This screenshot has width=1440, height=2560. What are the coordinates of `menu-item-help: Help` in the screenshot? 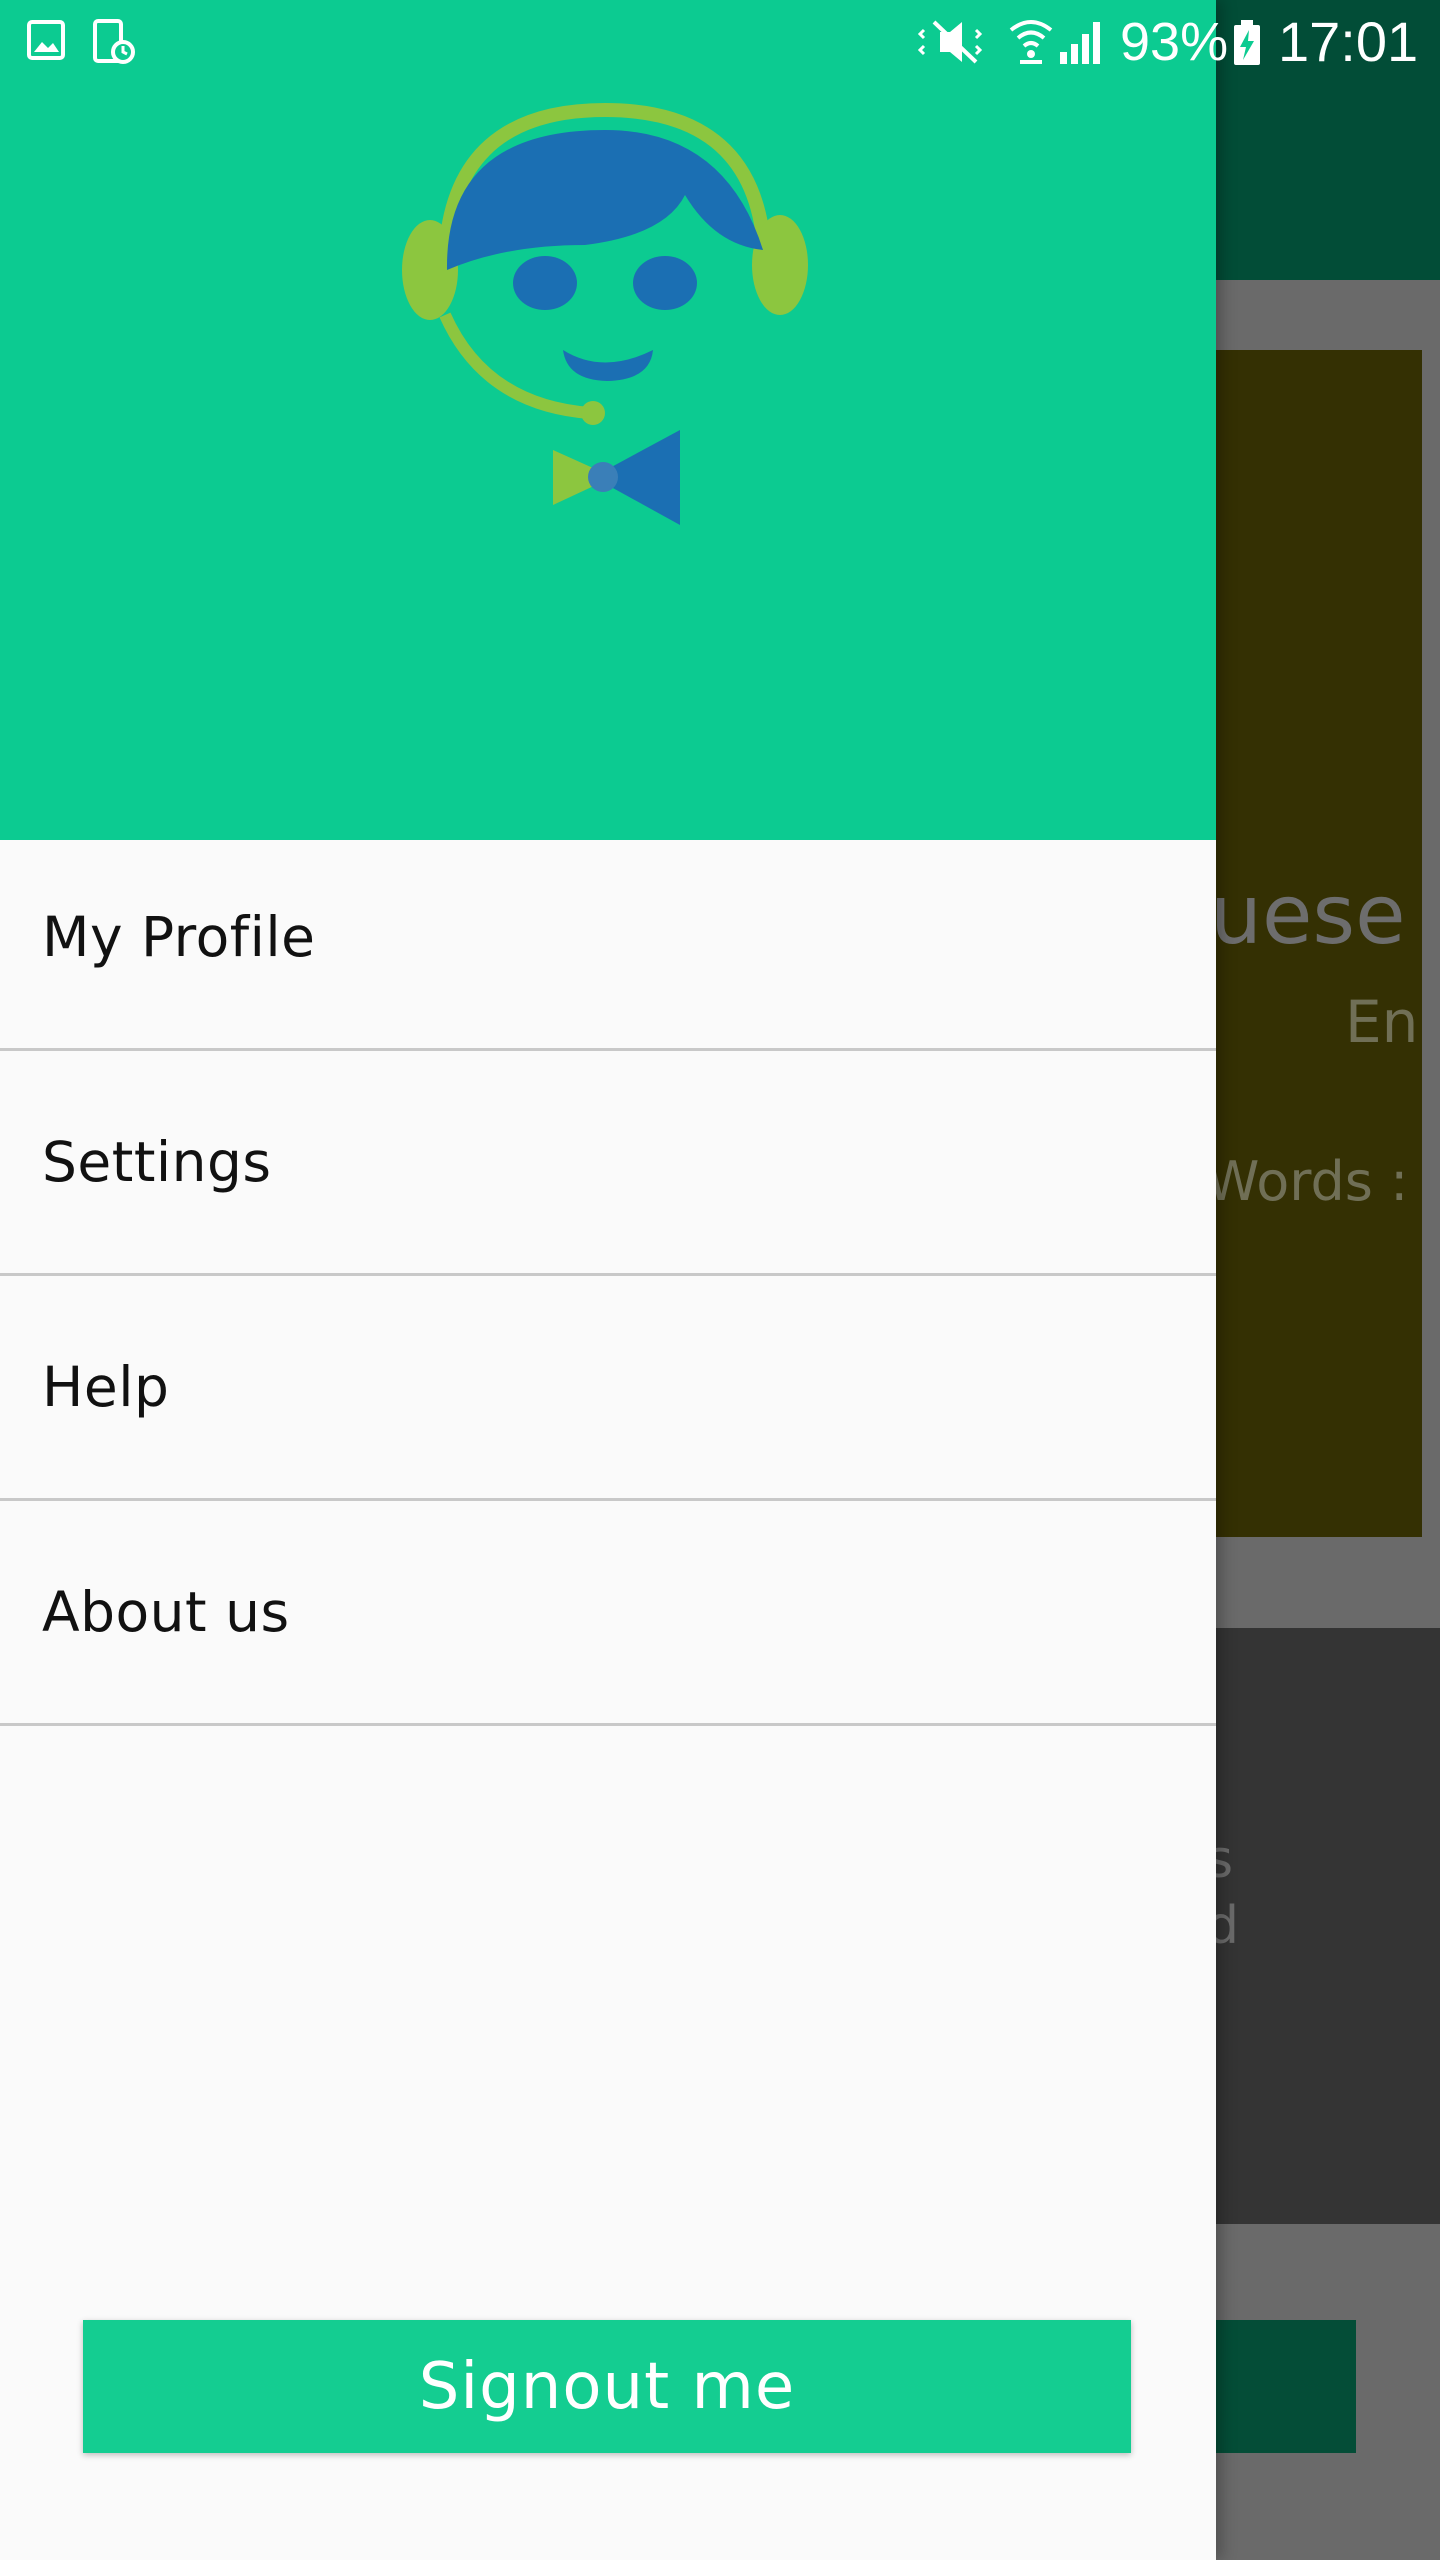 It's located at (608, 1388).